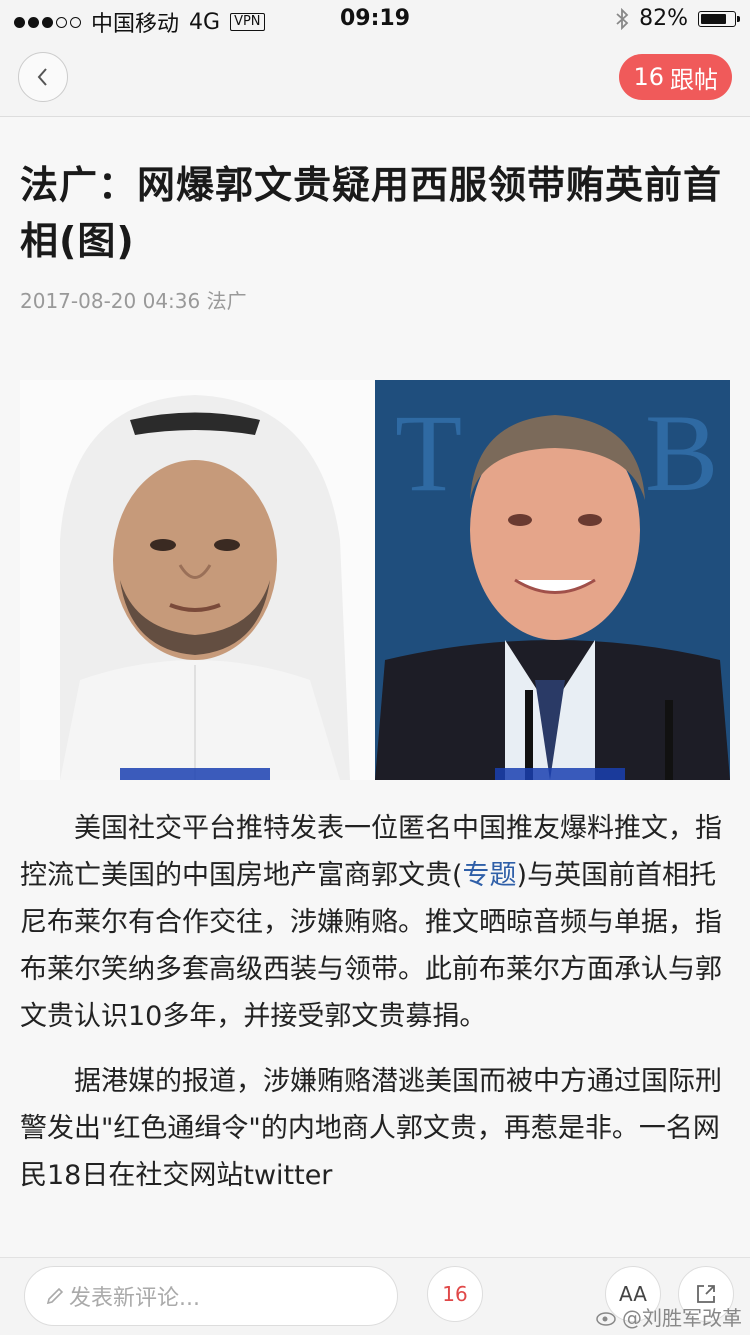 The image size is (750, 1335). I want to click on watermark: @刘胜军改革, so click(669, 1316).